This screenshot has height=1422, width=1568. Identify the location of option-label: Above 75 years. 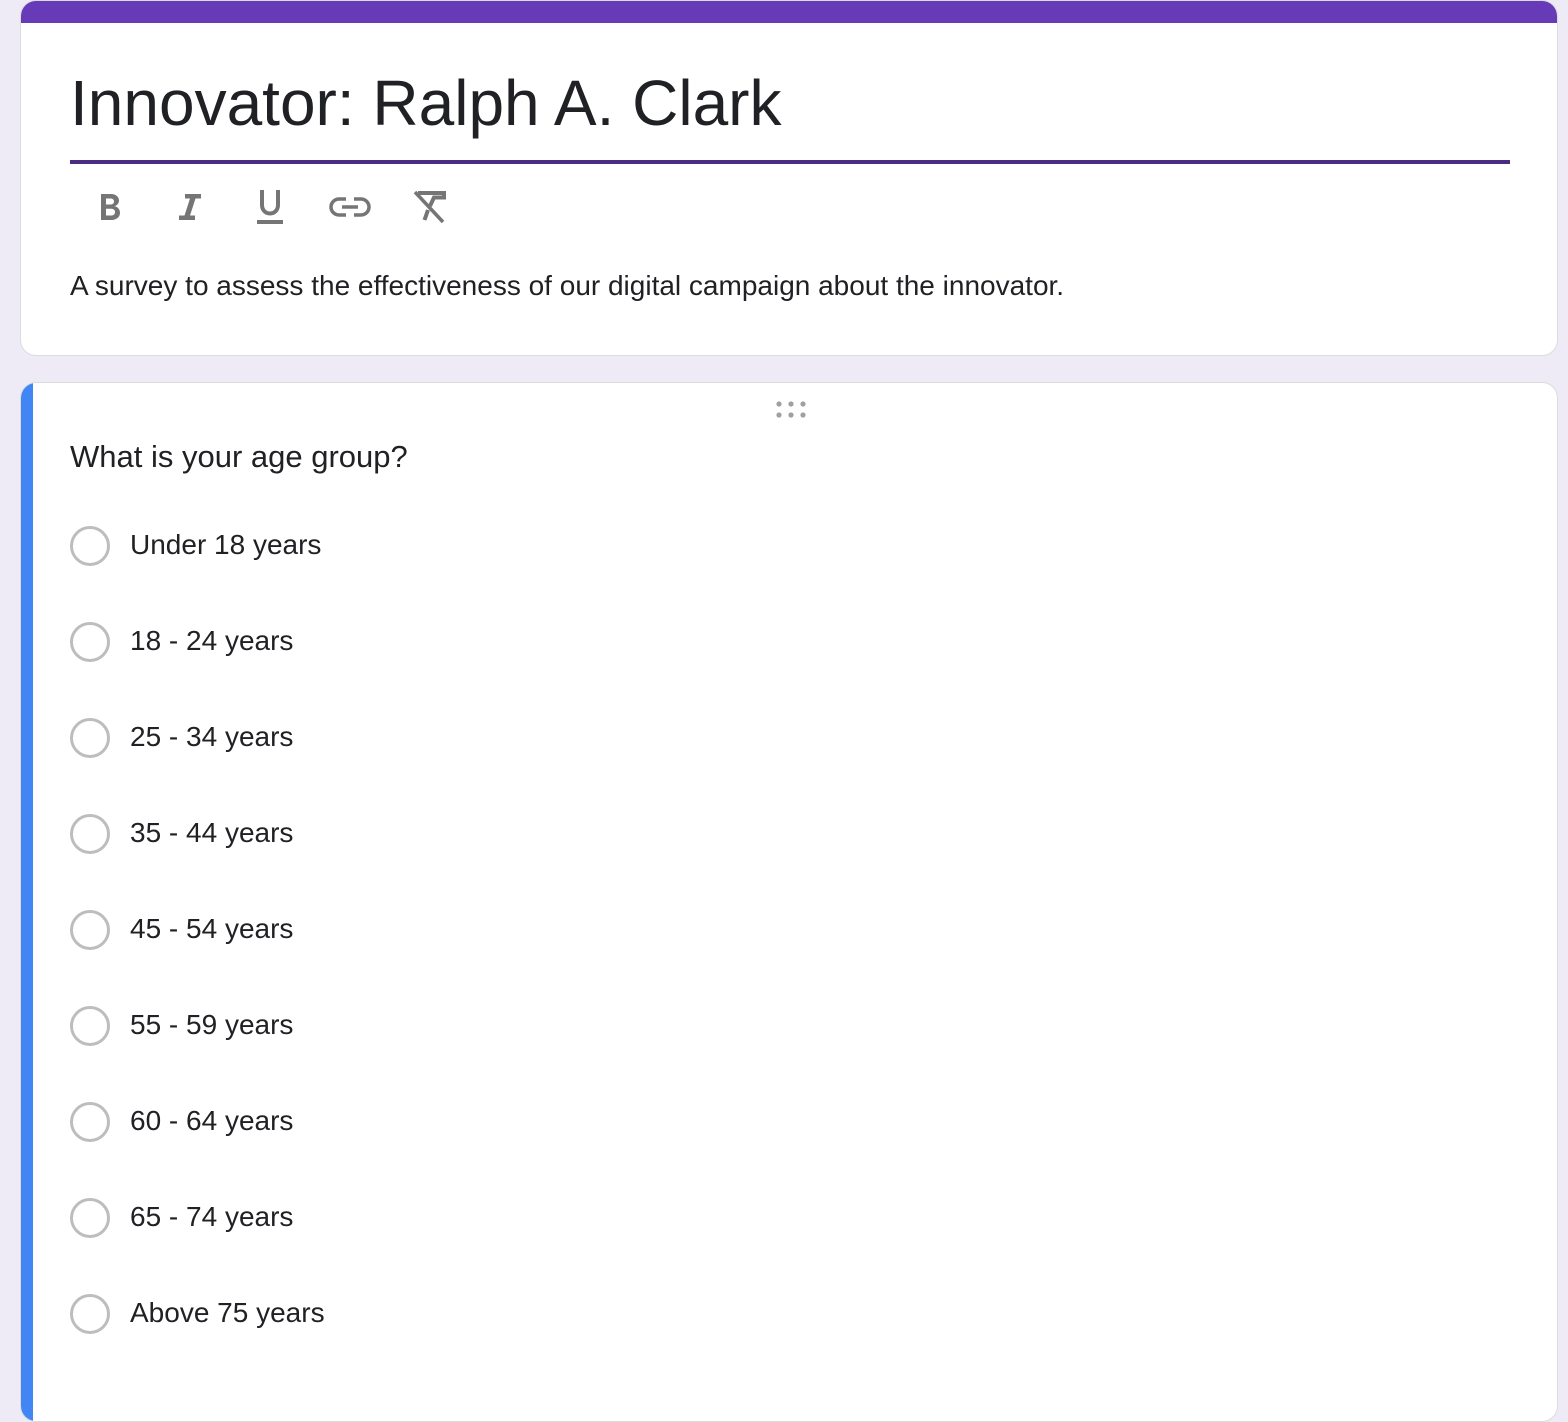
(227, 1312).